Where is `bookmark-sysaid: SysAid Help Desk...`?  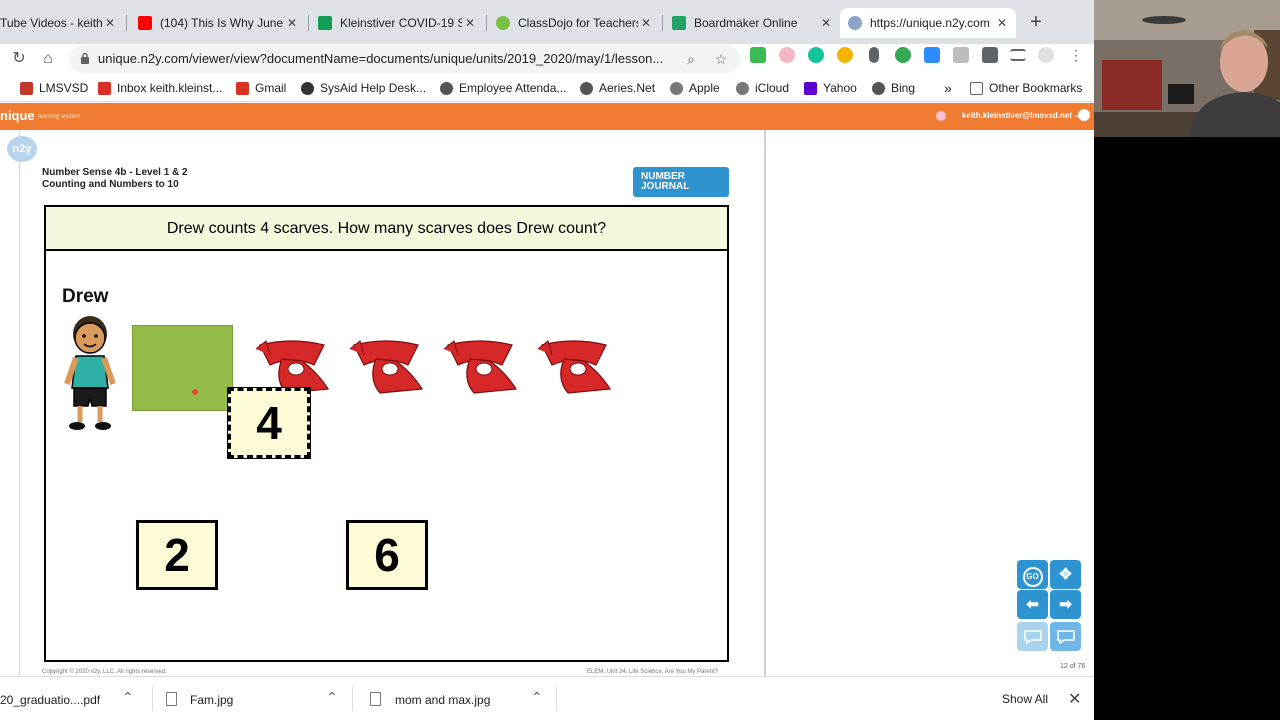
bookmark-sysaid: SysAid Help Desk... is located at coordinates (363, 88).